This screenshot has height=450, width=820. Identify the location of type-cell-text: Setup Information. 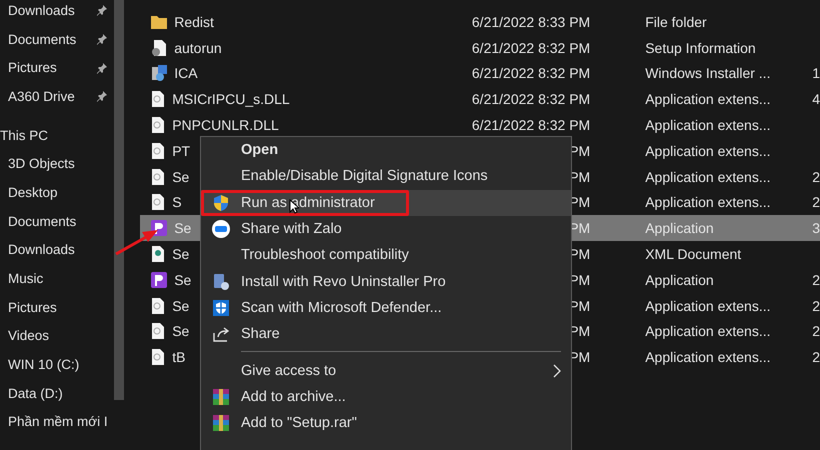
(701, 48).